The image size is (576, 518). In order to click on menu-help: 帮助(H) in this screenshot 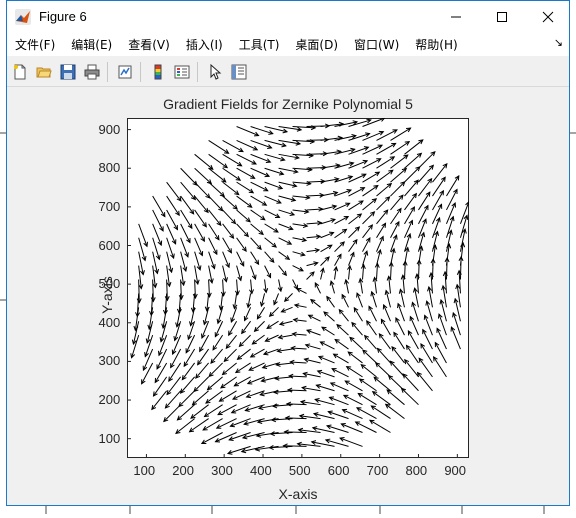, I will do `click(436, 44)`.